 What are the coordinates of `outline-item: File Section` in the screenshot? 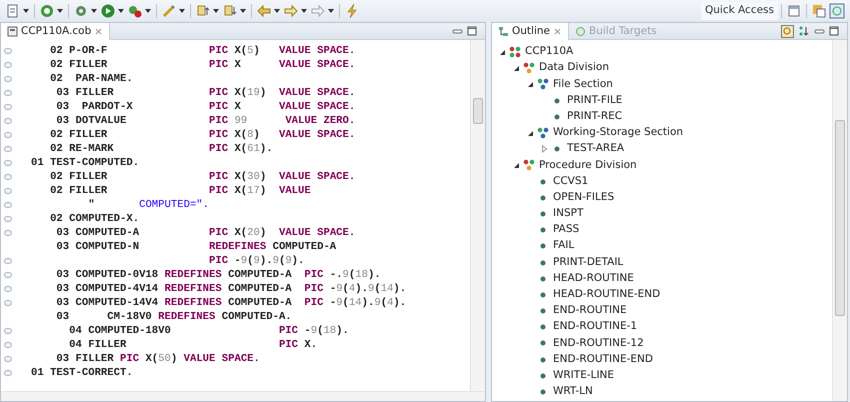 It's located at (583, 84).